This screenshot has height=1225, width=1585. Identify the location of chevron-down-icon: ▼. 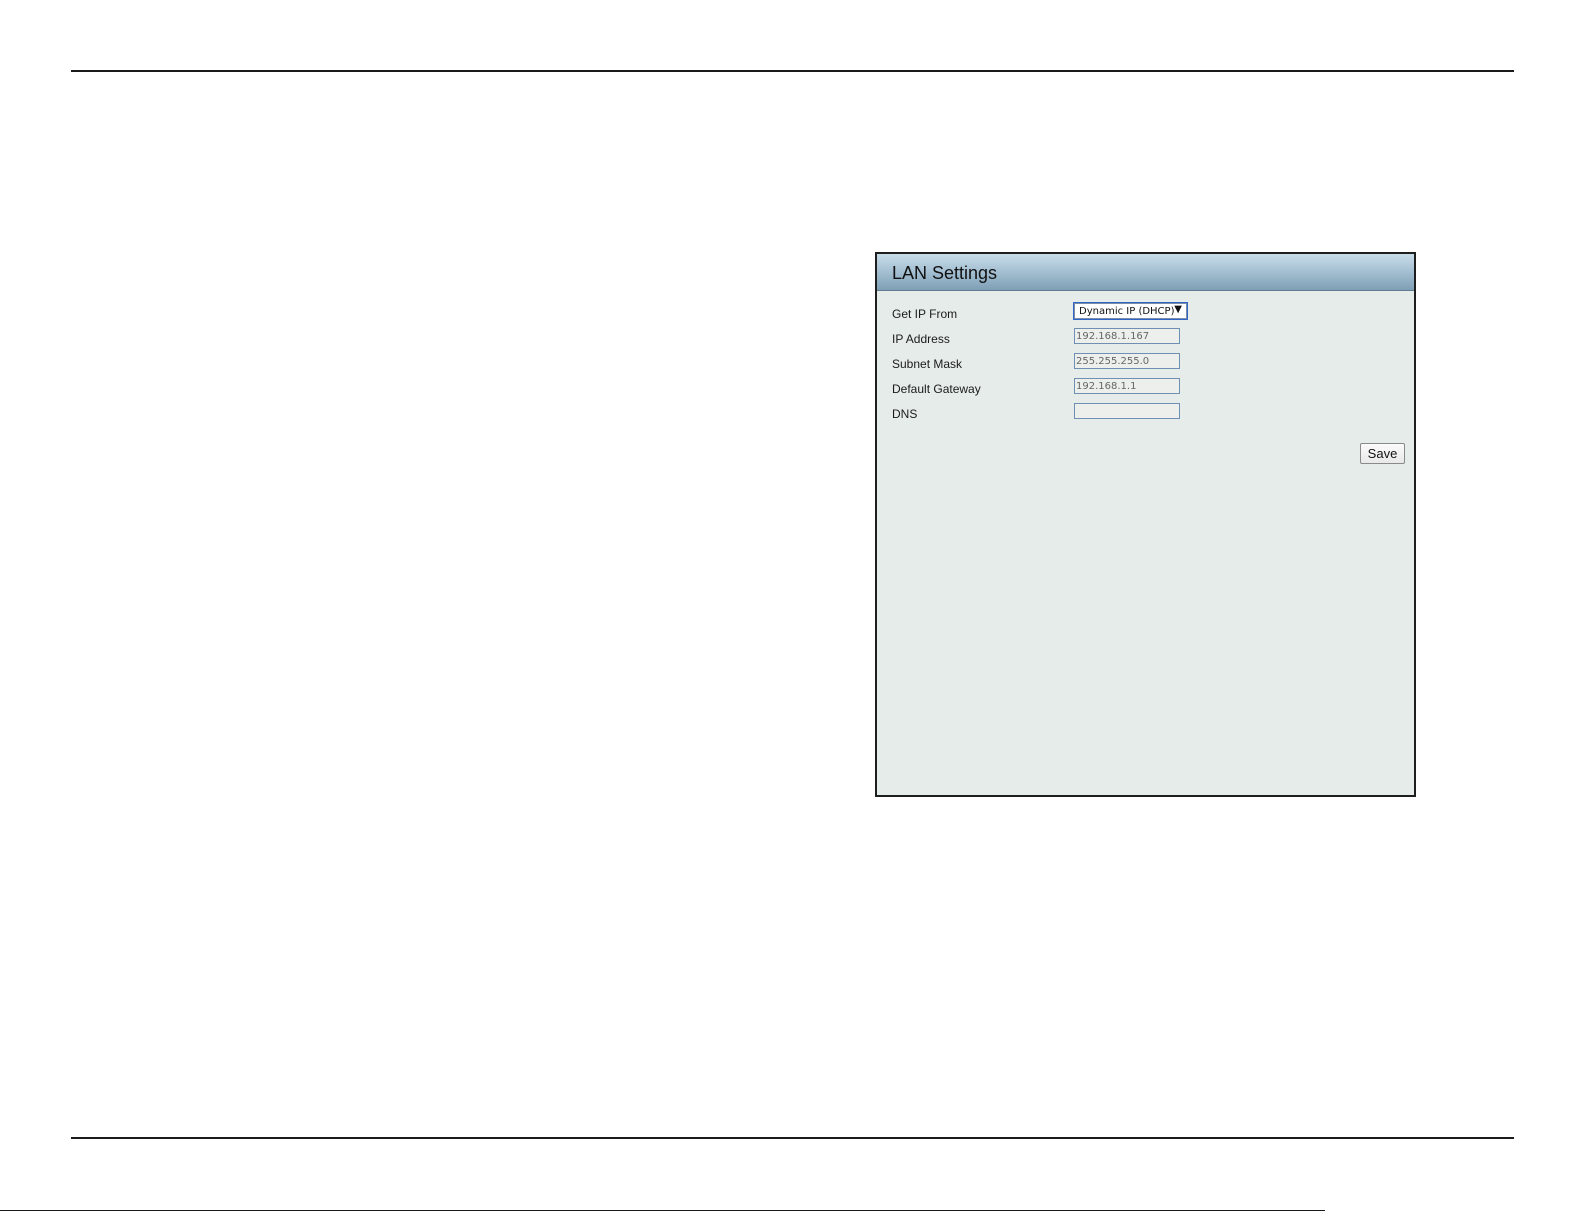
(1178, 309).